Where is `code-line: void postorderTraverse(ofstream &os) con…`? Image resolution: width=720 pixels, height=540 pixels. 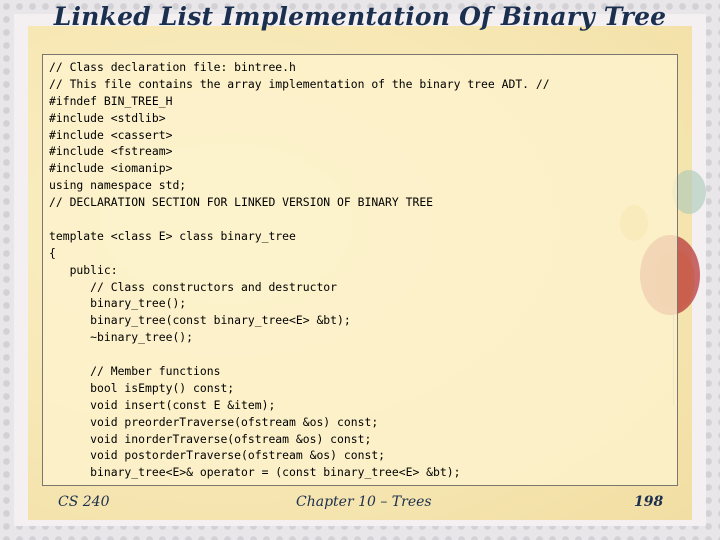
code-line: void postorderTraverse(ofstream &os) con… is located at coordinates (217, 455).